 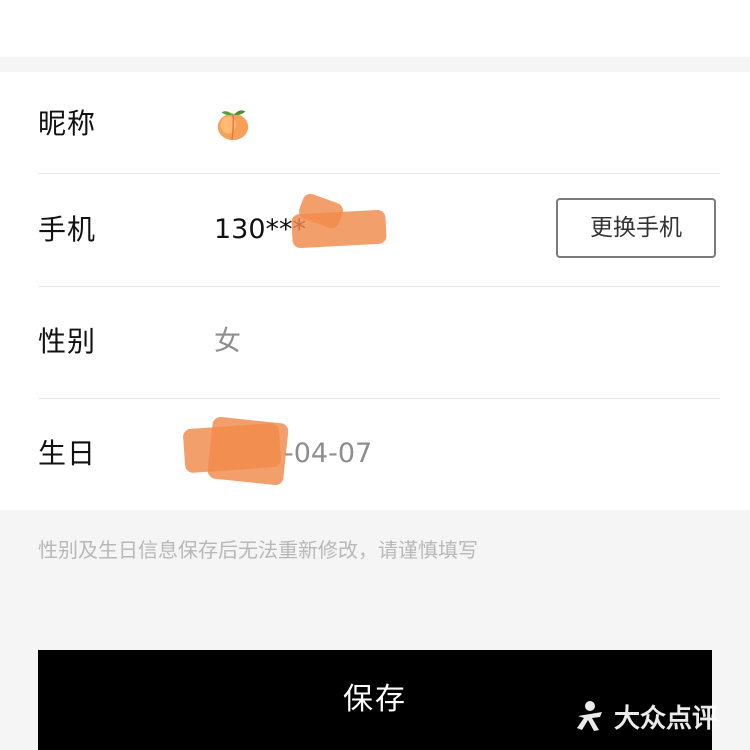 I want to click on top-bar, so click(x=375, y=28).